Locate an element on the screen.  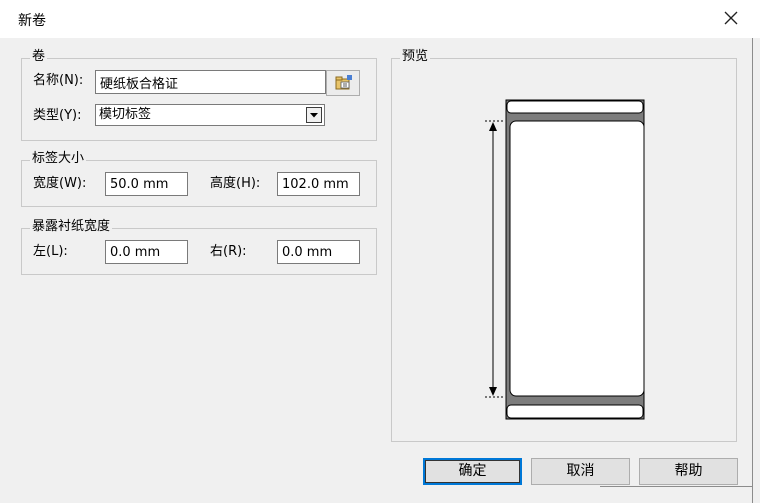
roll-legend: 卷 is located at coordinates (39, 57).